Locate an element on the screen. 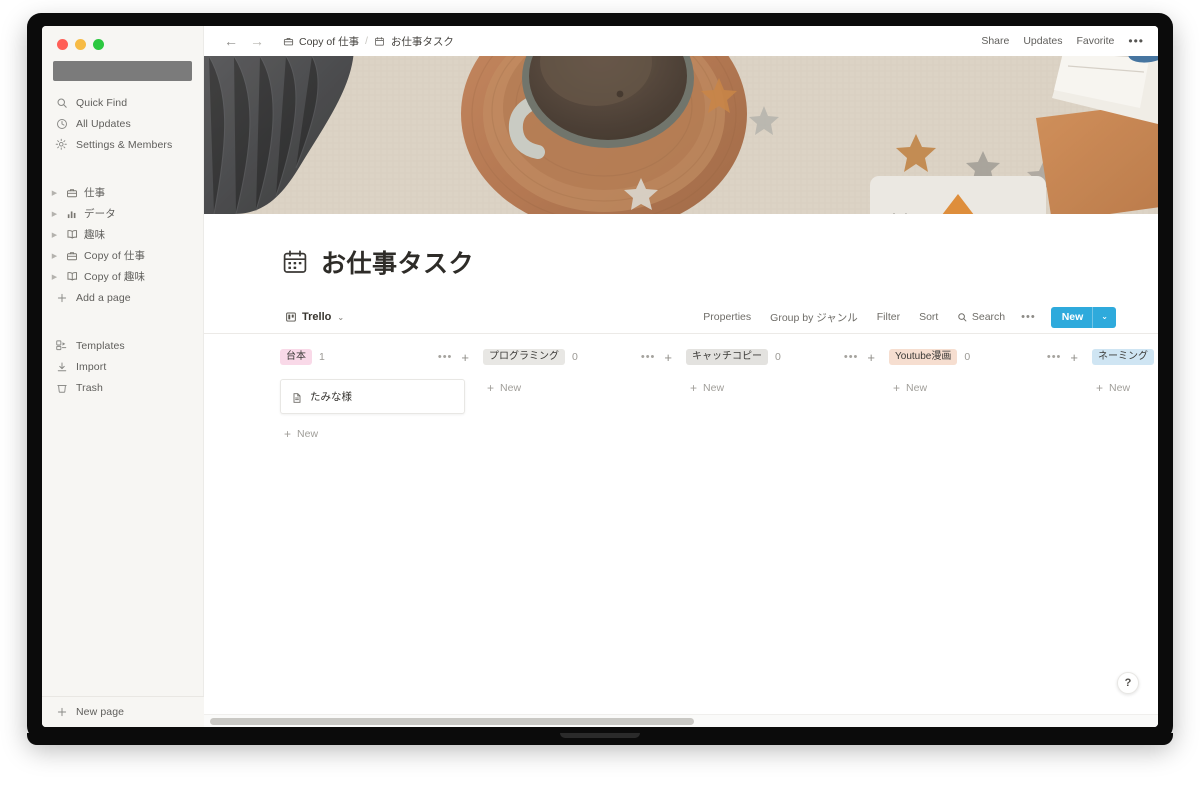 The width and height of the screenshot is (1200, 788). horizontal-scrollbar is located at coordinates (681, 720).